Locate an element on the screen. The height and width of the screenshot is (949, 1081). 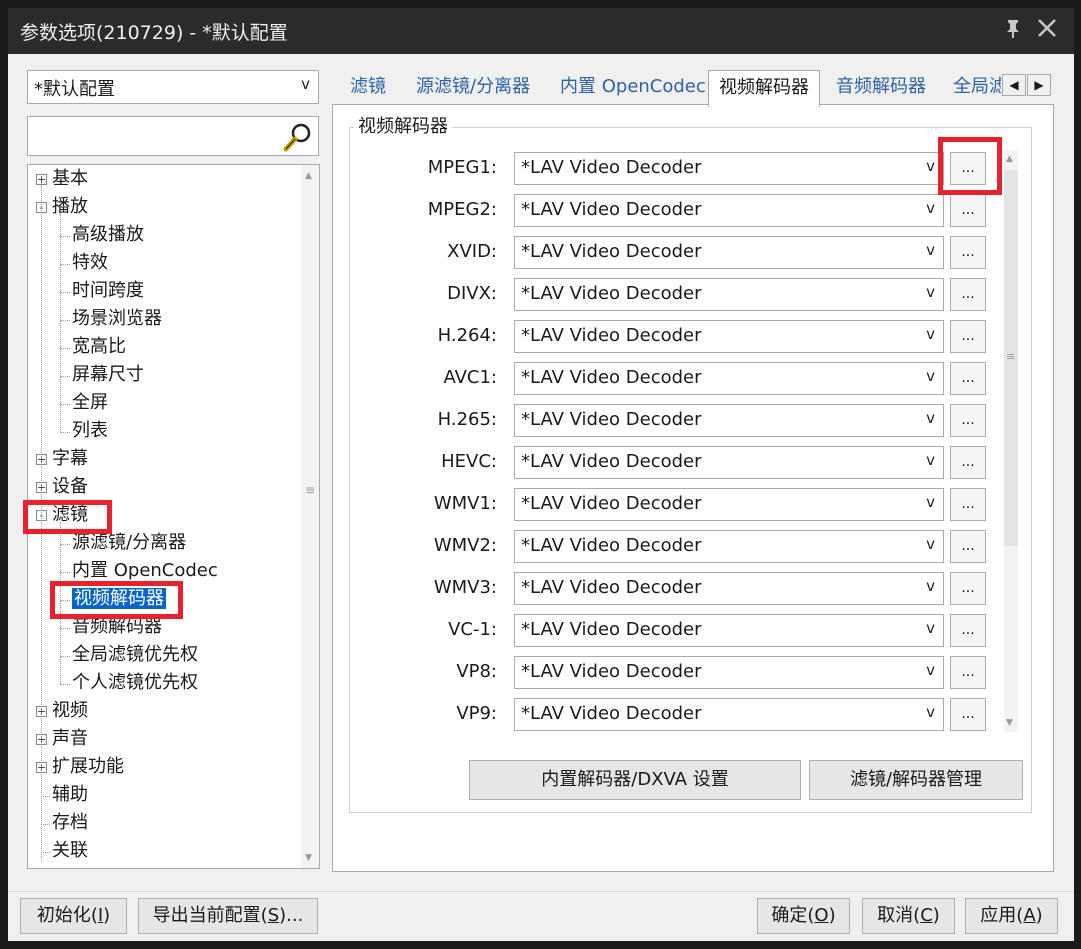
apply-button: 应用(A) is located at coordinates (1011, 916).